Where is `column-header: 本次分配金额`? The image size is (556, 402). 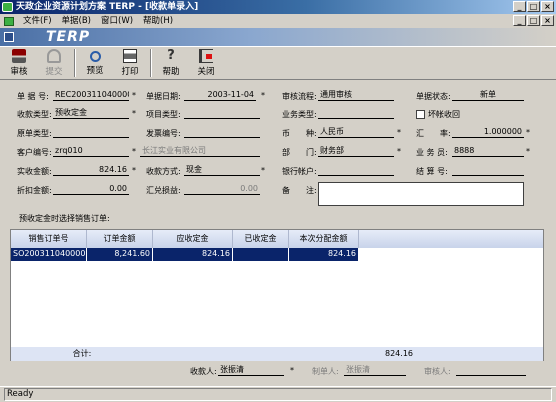 column-header: 本次分配金额 is located at coordinates (324, 239).